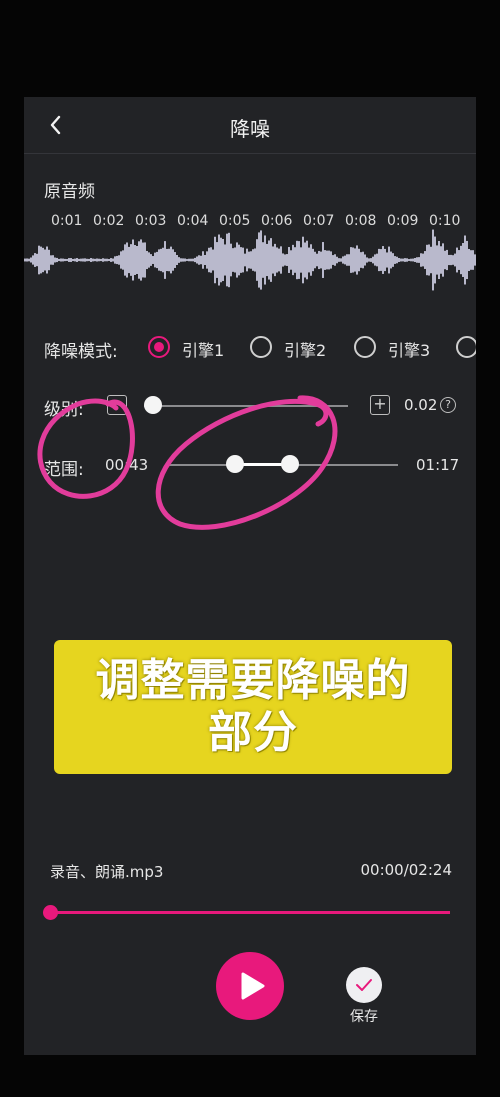 The image size is (500, 1097). What do you see at coordinates (380, 405) in the screenshot?
I see `level-plus-button: +` at bounding box center [380, 405].